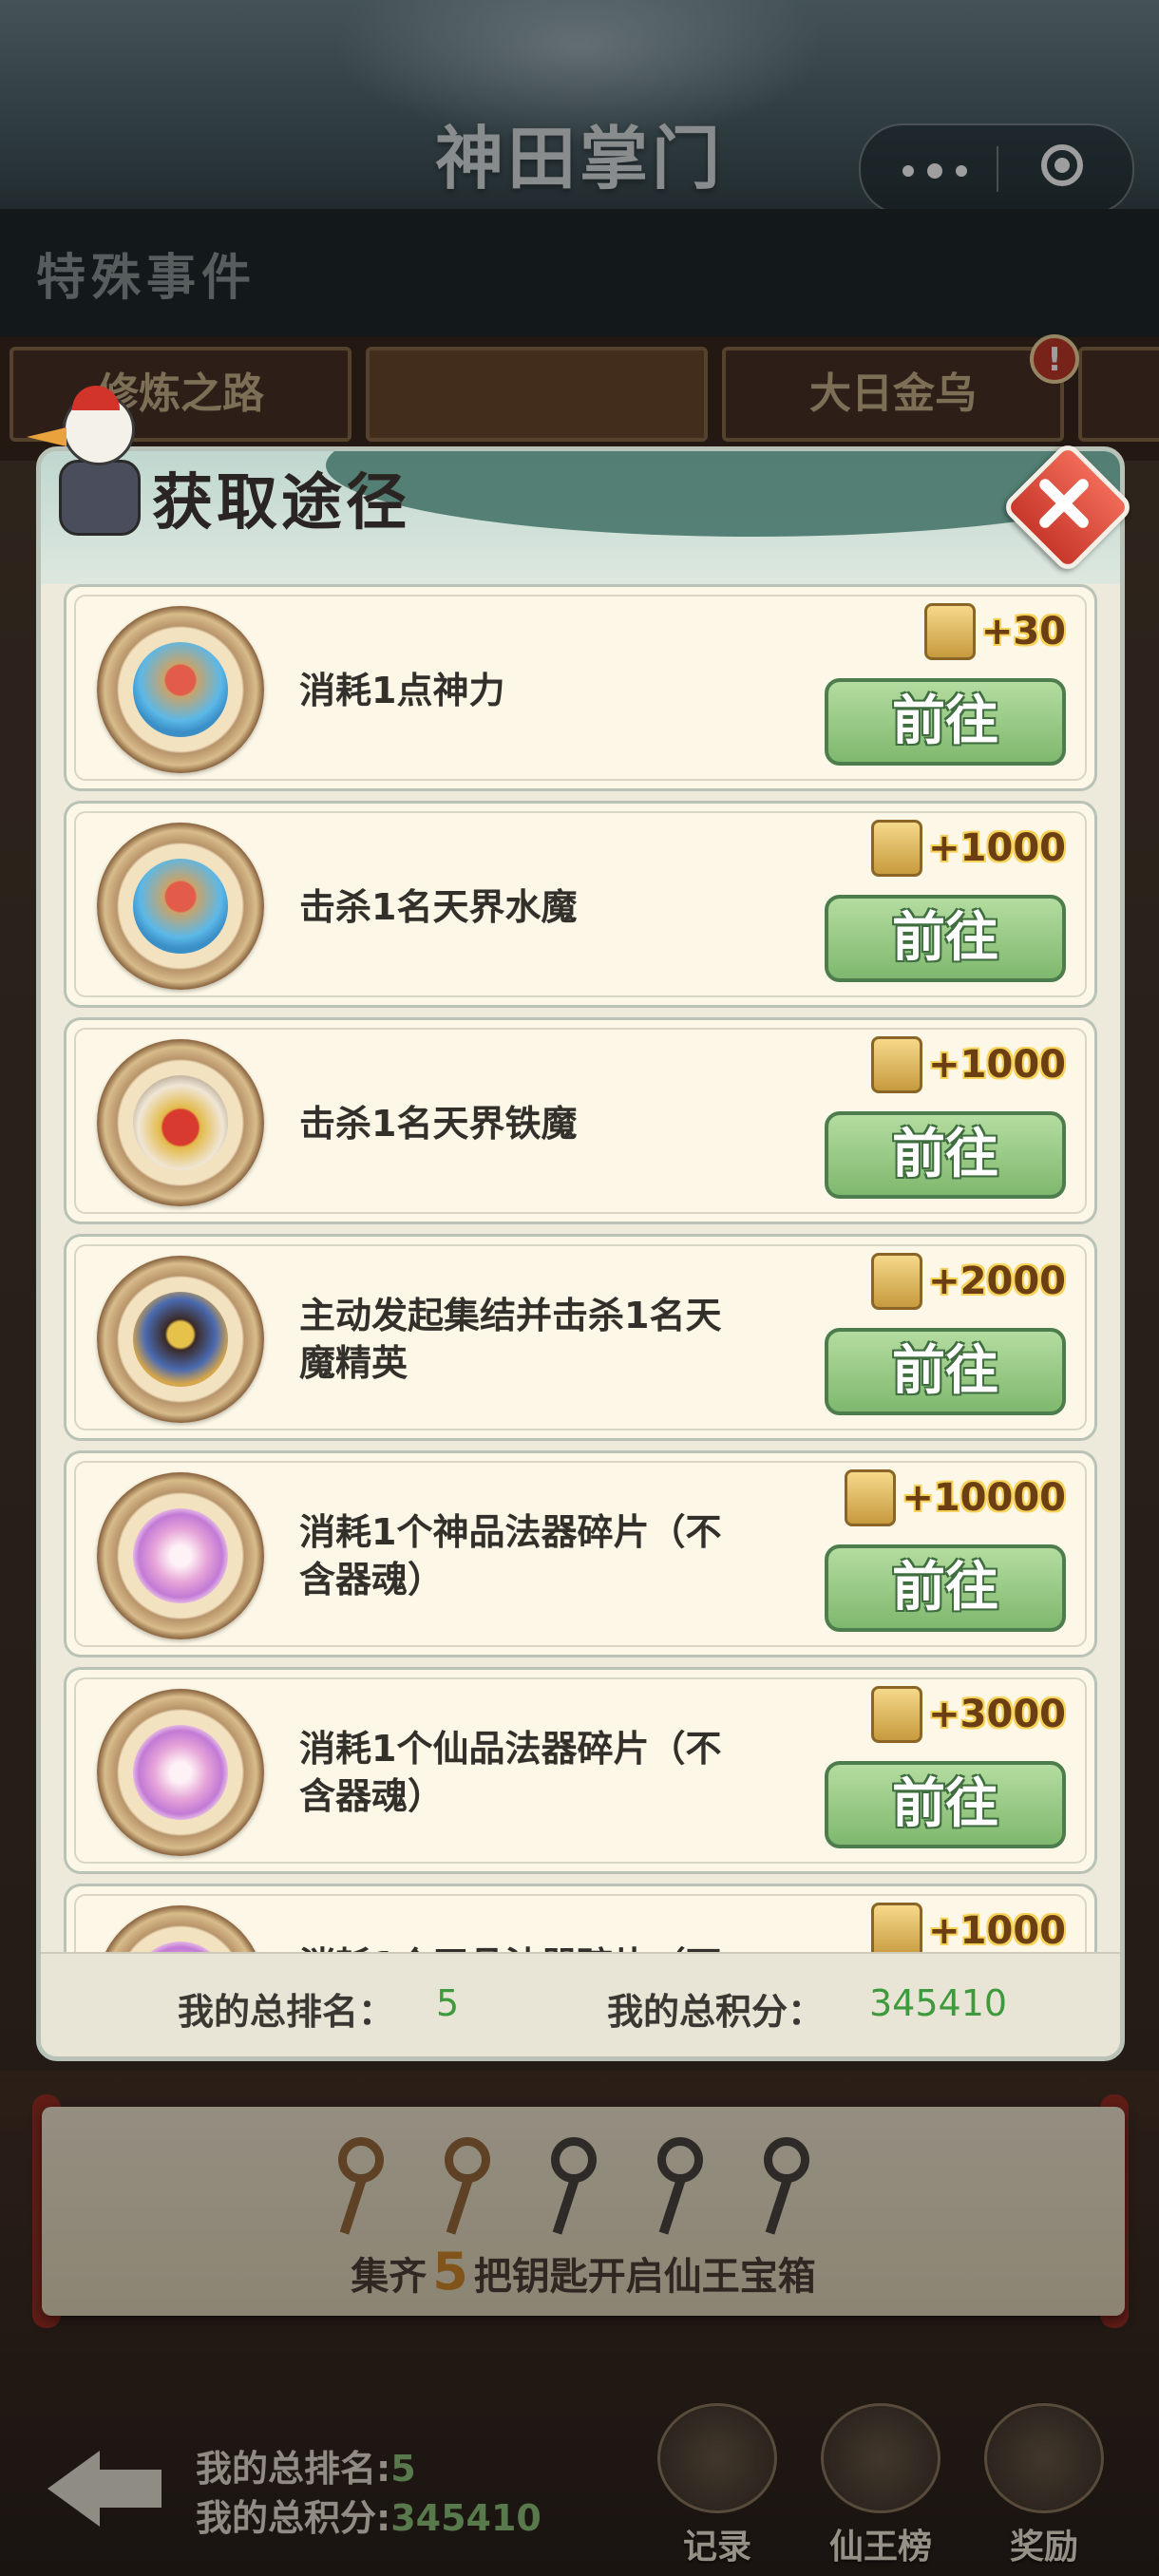 The height and width of the screenshot is (2576, 1159). I want to click on elite-demon-icon, so click(180, 1339).